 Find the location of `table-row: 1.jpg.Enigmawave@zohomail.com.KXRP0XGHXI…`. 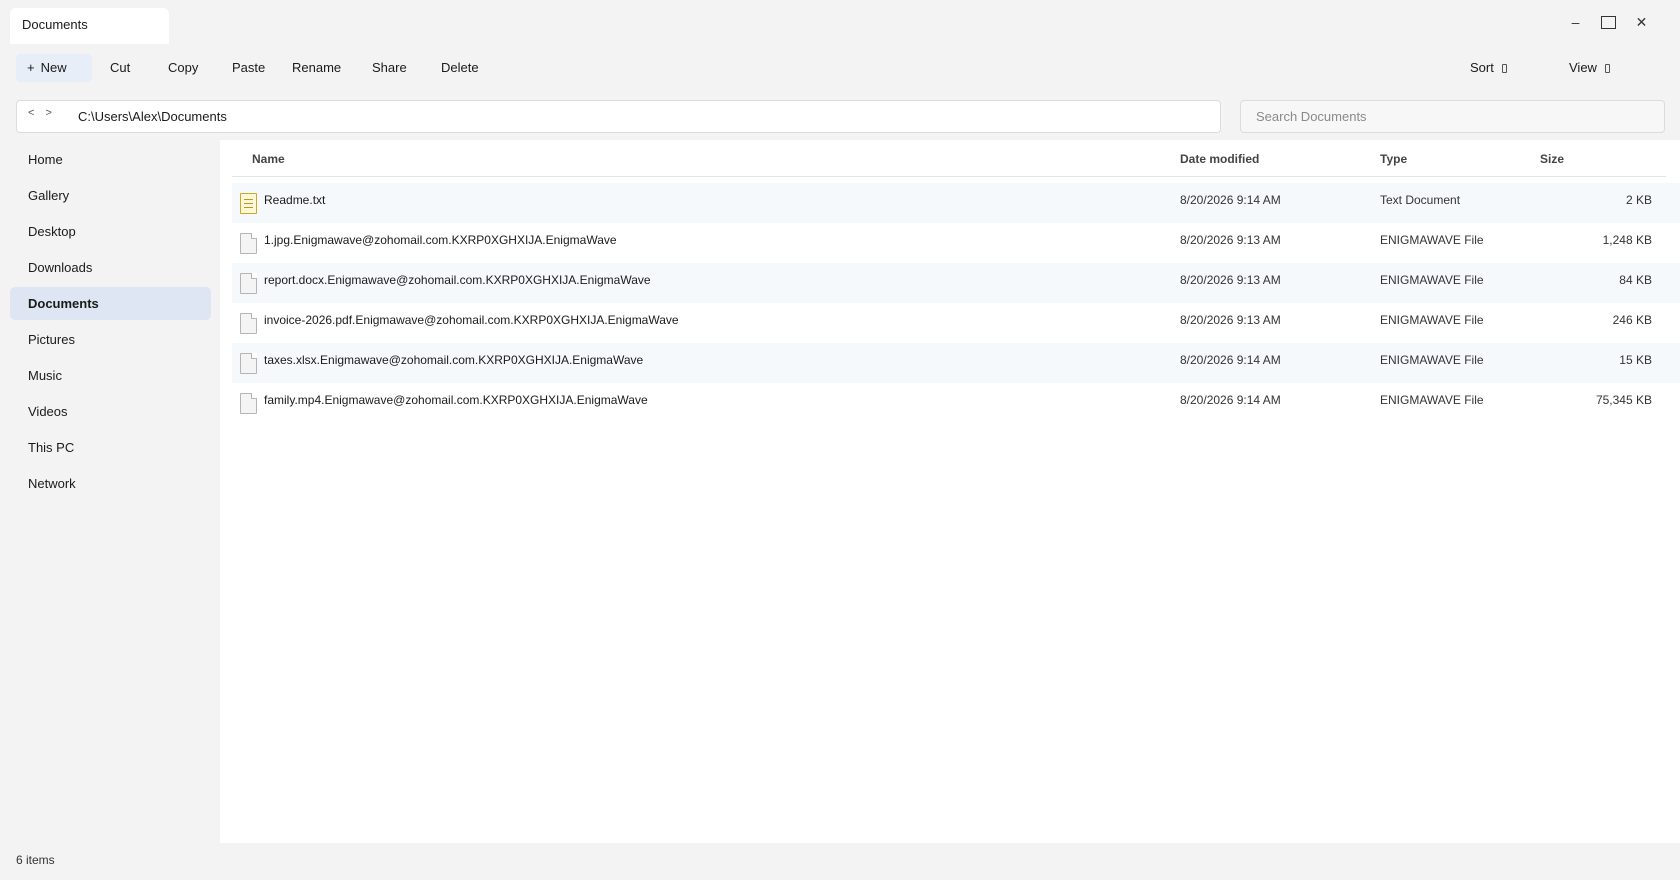

table-row: 1.jpg.Enigmawave@zohomail.com.KXRP0XGHXI… is located at coordinates (956, 243).